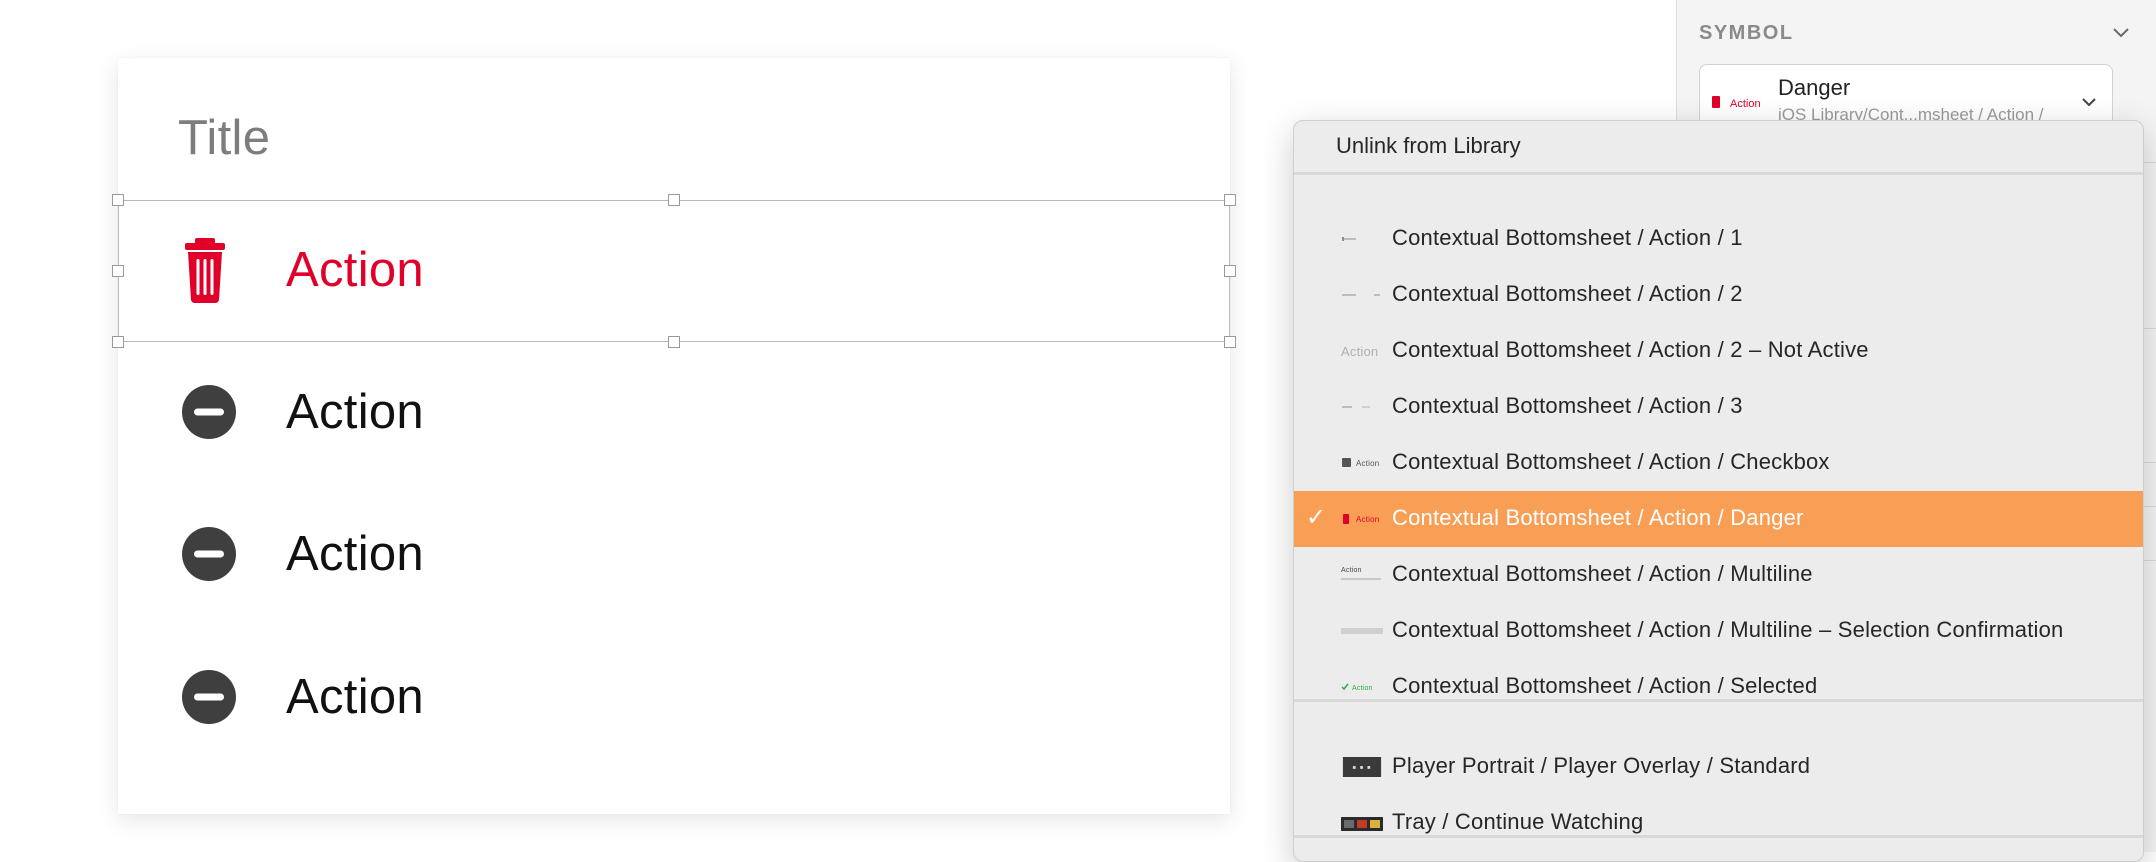 The height and width of the screenshot is (862, 2156). I want to click on menu-item-label: Contextual Bottomsheet / Action / 1, so click(1567, 237).